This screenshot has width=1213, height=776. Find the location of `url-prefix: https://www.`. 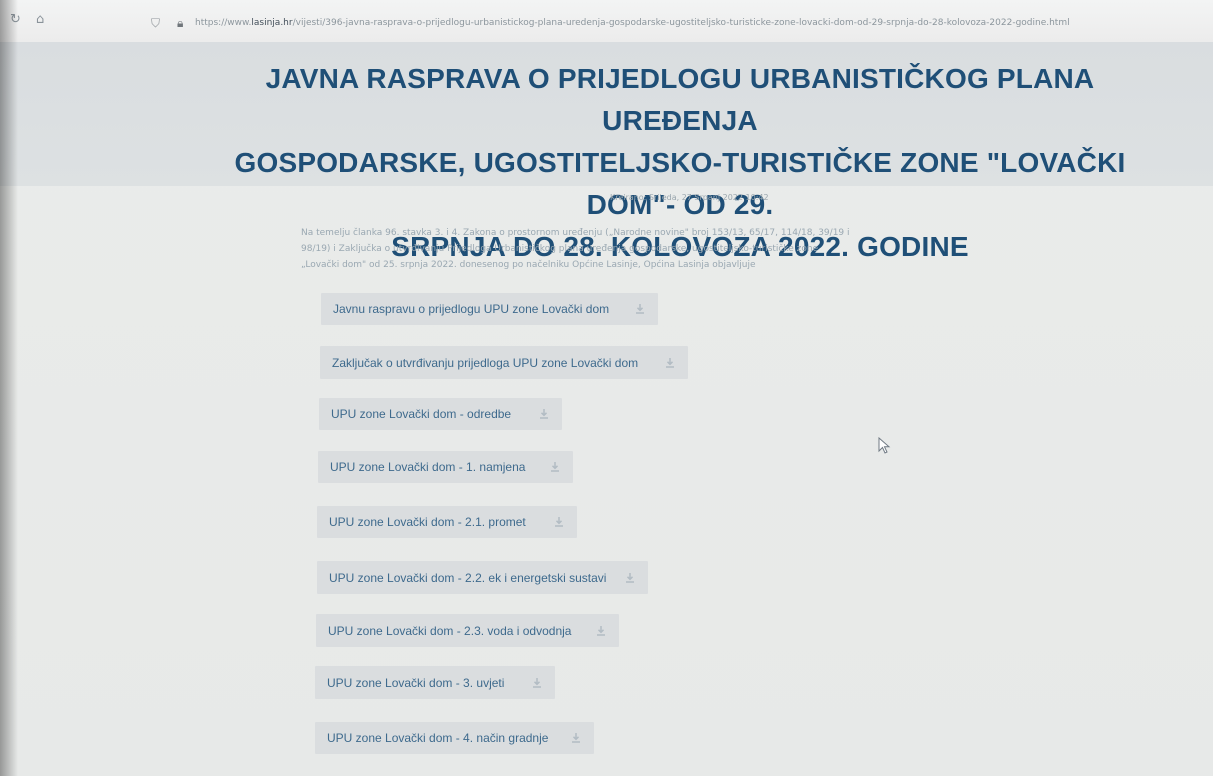

url-prefix: https://www. is located at coordinates (223, 23).